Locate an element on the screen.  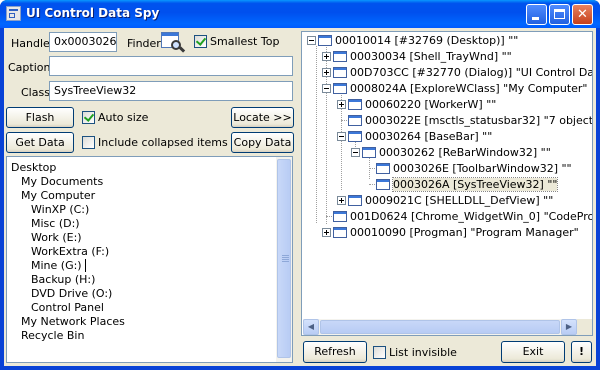
list-item: My Network Places is located at coordinates (73, 321).